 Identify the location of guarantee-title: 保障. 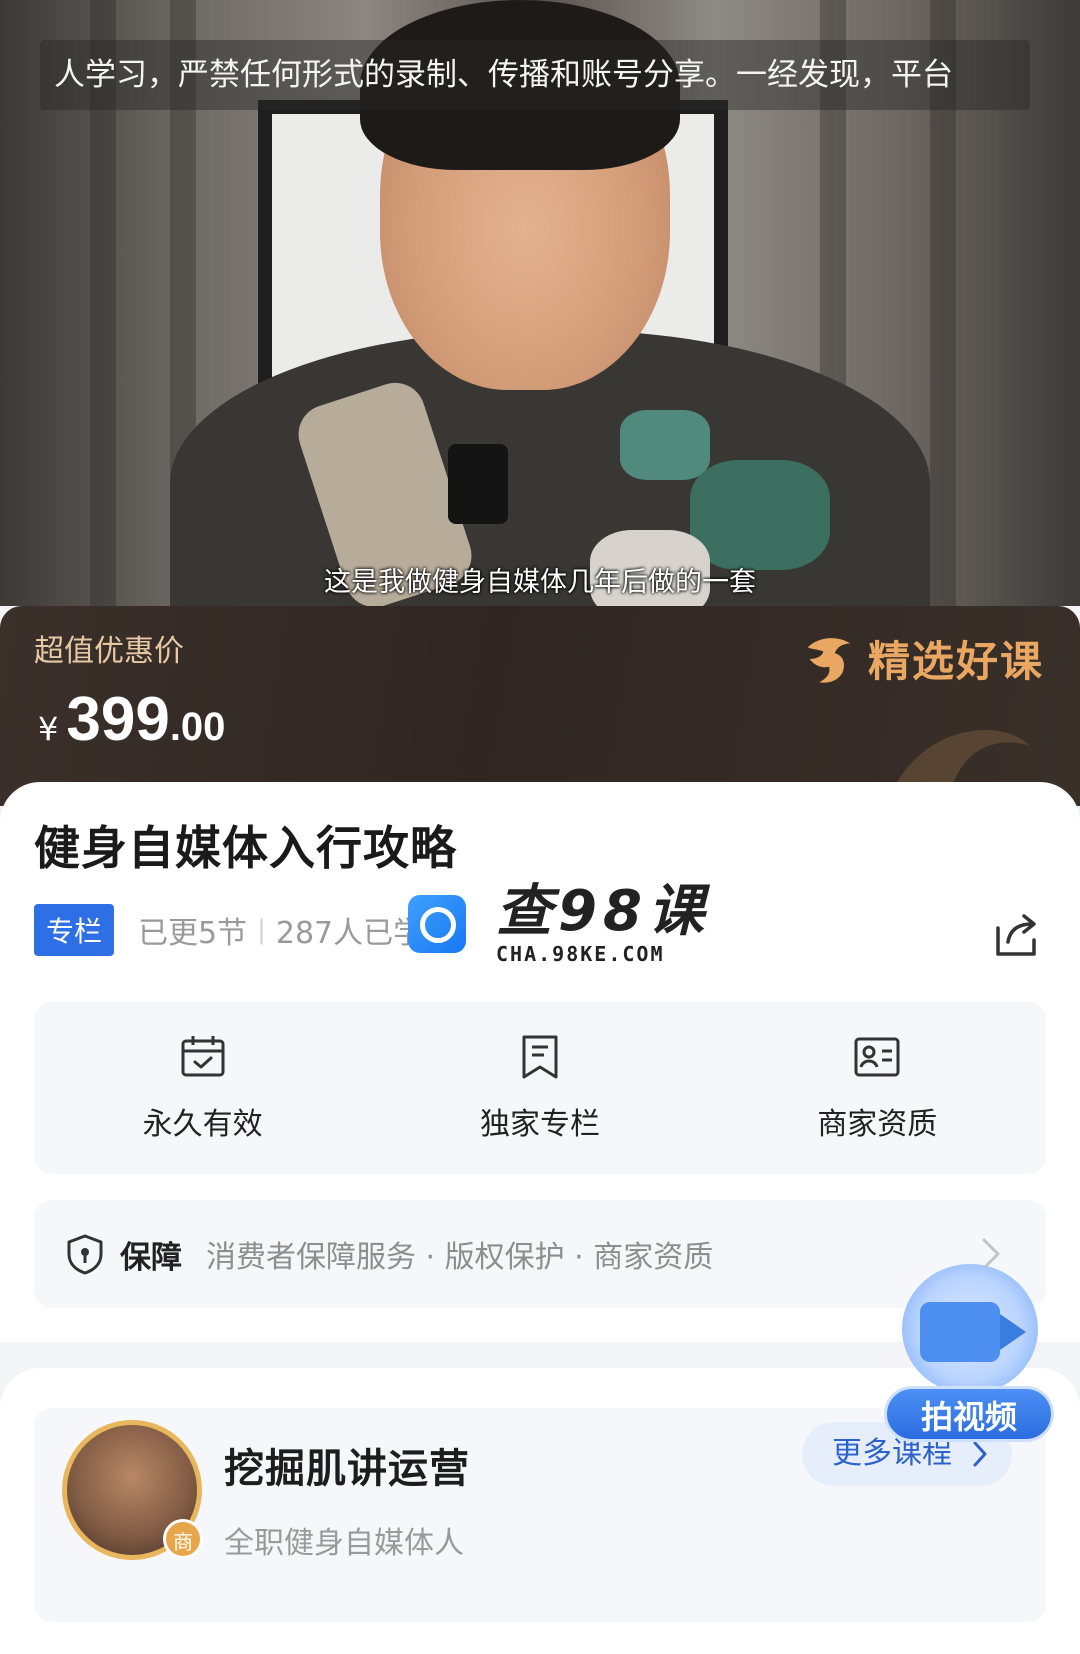
(151, 1257).